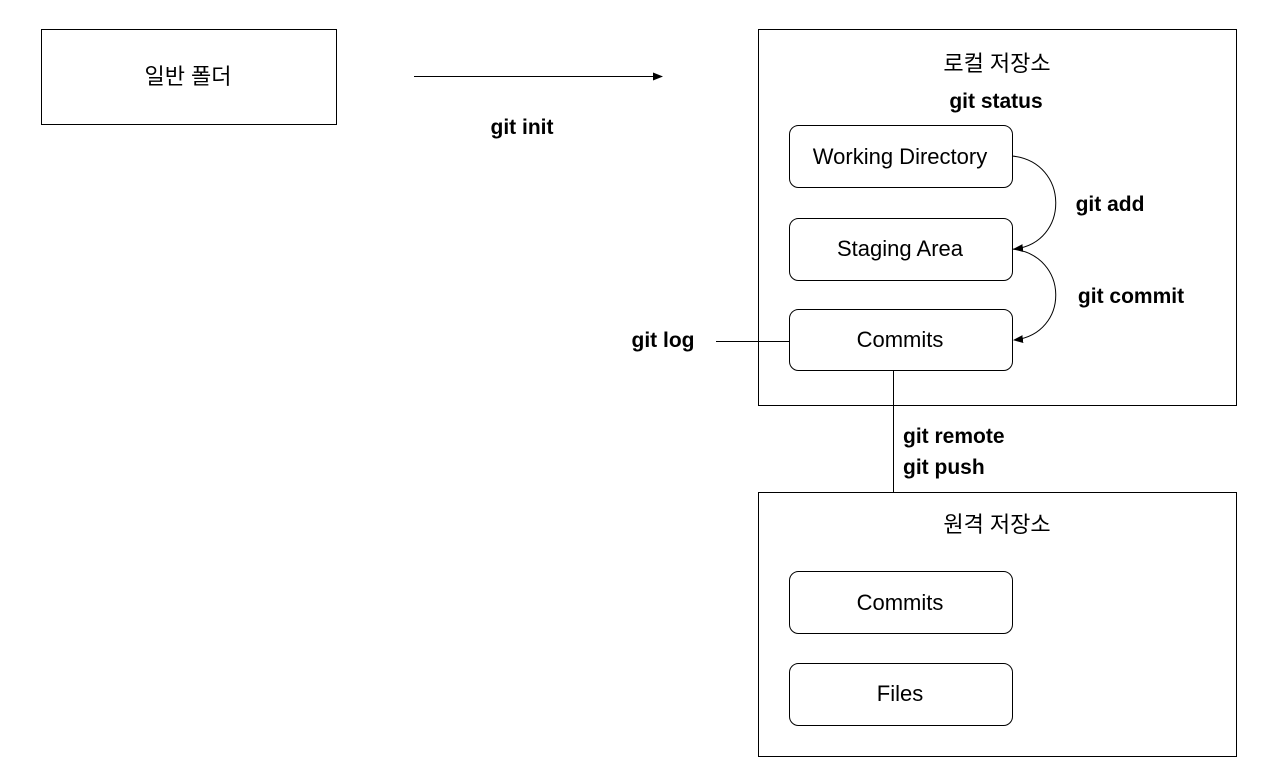 The image size is (1266, 773). I want to click on plain-folder-node: 일반 폴더, so click(189, 77).